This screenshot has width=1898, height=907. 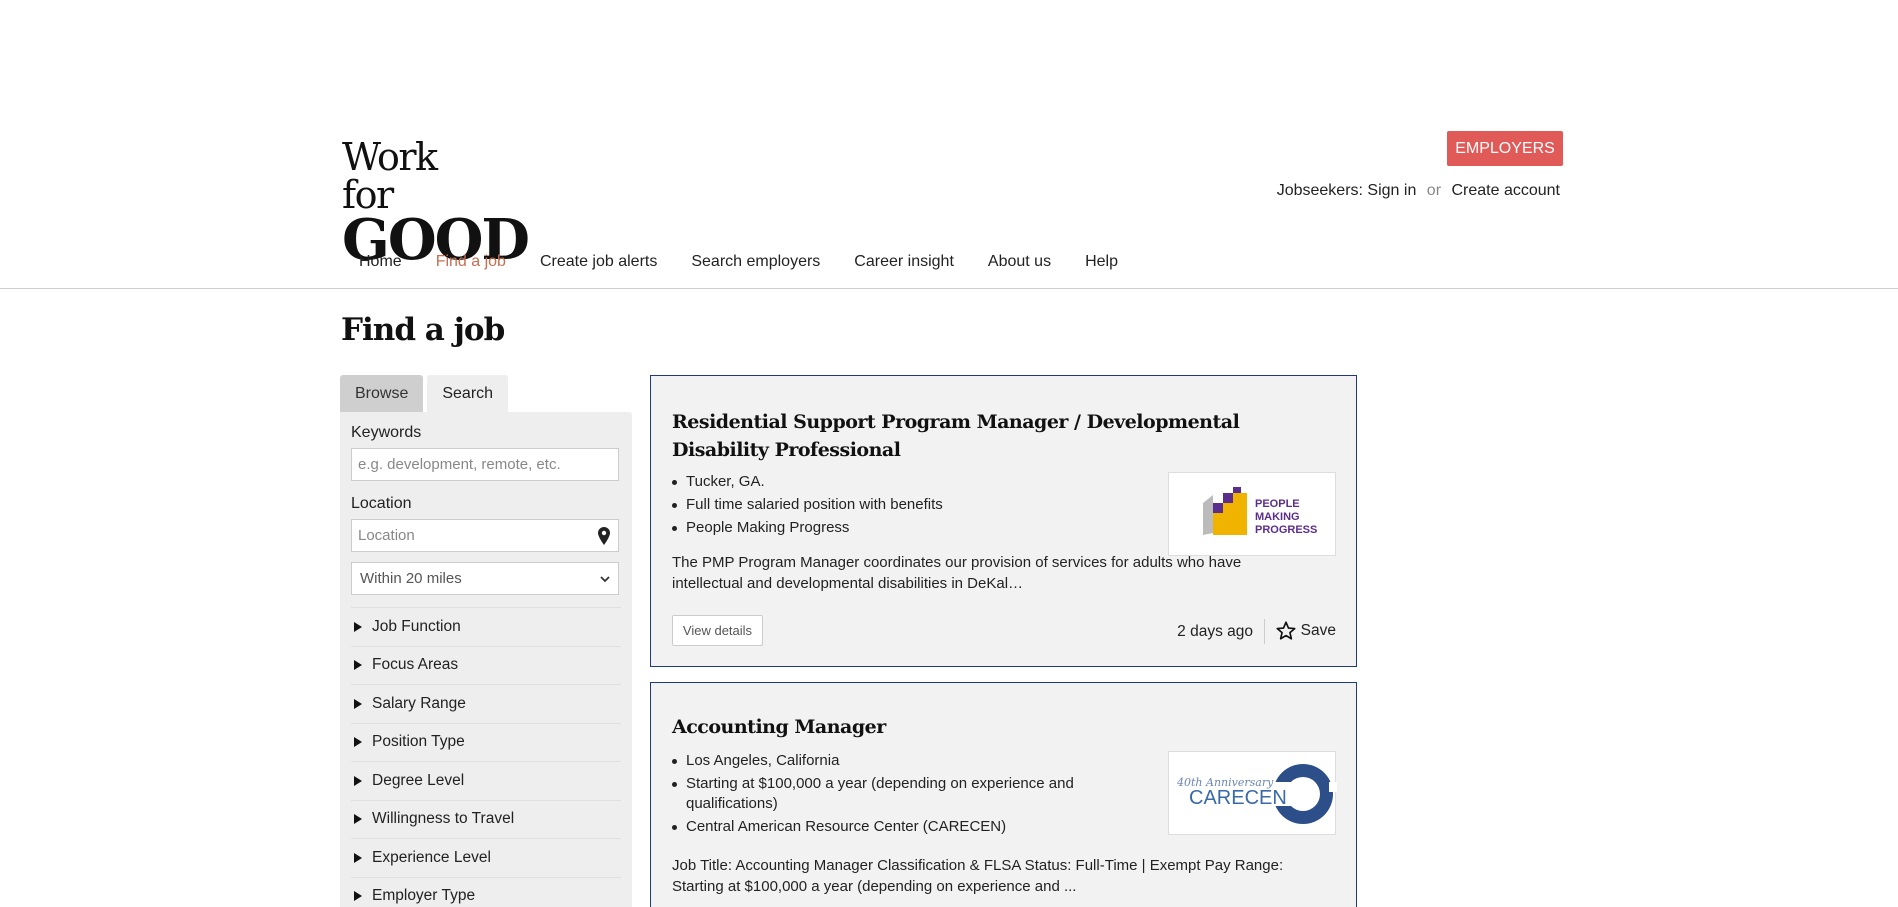 What do you see at coordinates (1101, 262) in the screenshot?
I see `nav-help: Help` at bounding box center [1101, 262].